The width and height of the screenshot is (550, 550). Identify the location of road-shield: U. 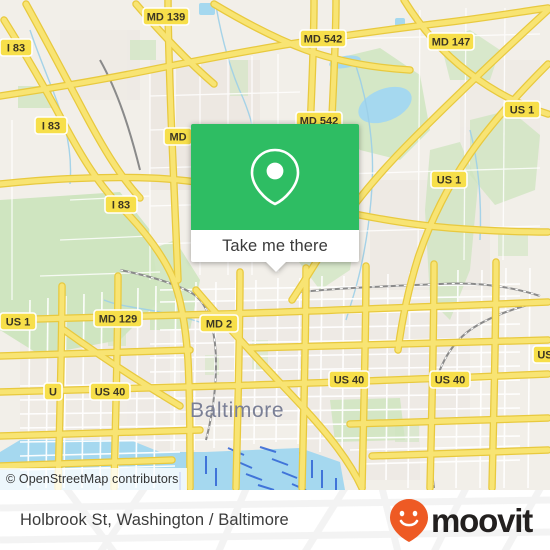
(53, 391).